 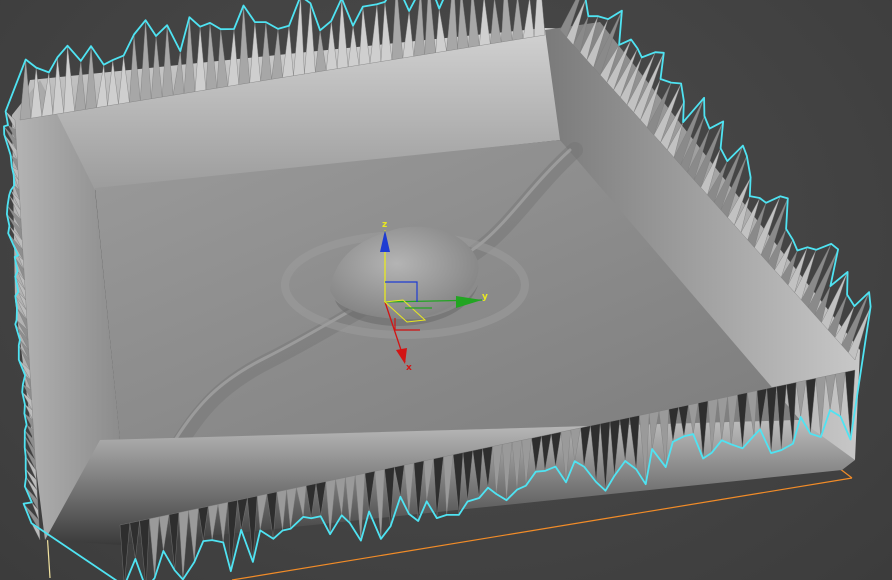 I want to click on z-axis-label: z, so click(x=384, y=225).